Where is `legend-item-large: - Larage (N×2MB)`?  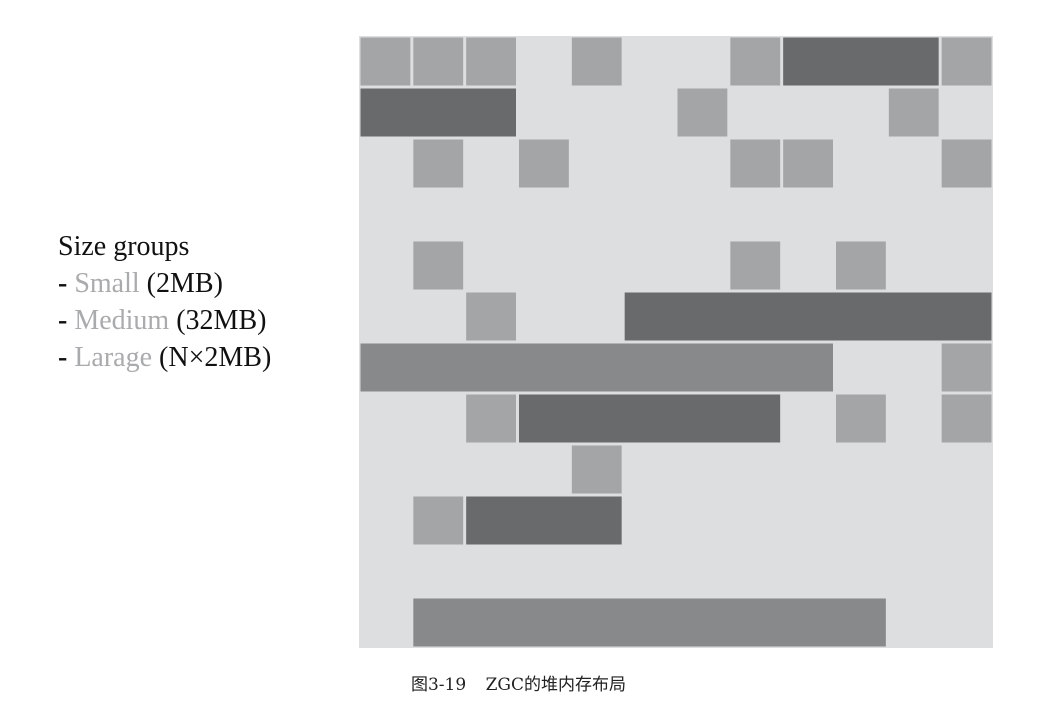 legend-item-large: - Larage (N×2MB) is located at coordinates (164, 357).